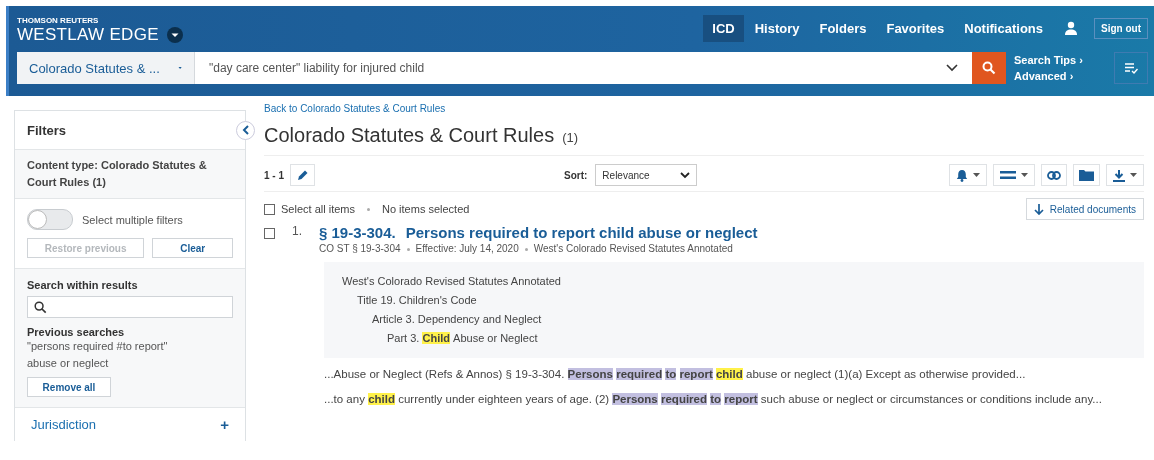 Image resolution: width=1154 pixels, height=460 pixels. What do you see at coordinates (570, 137) in the screenshot?
I see `result-count: (1)` at bounding box center [570, 137].